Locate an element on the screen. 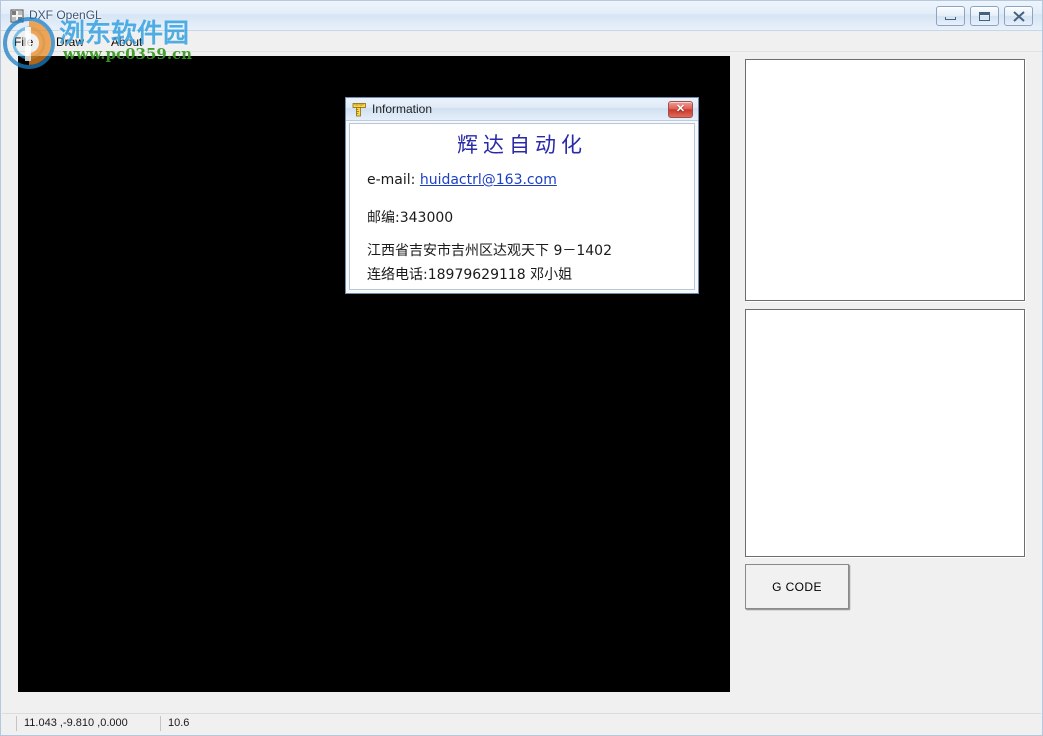  status-bar: 11.043 ,-9.810 ,0.000 10.6 is located at coordinates (521, 723).